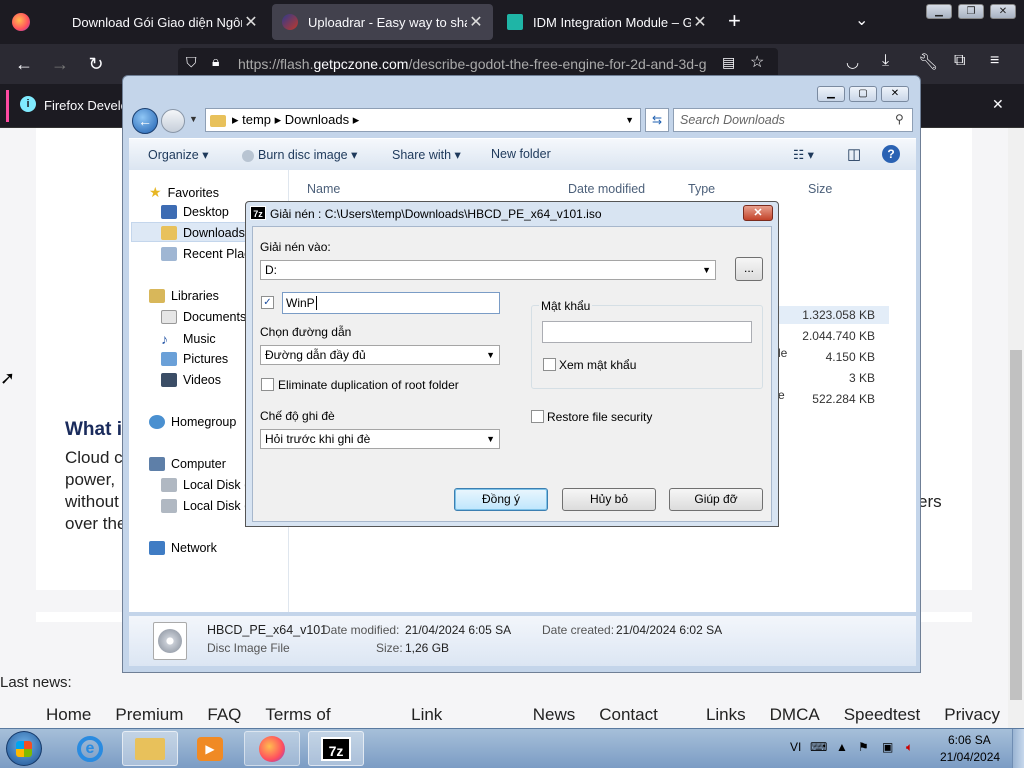 Image resolution: width=1024 pixels, height=768 pixels. What do you see at coordinates (734, 21) in the screenshot?
I see `new-tab-button: +` at bounding box center [734, 21].